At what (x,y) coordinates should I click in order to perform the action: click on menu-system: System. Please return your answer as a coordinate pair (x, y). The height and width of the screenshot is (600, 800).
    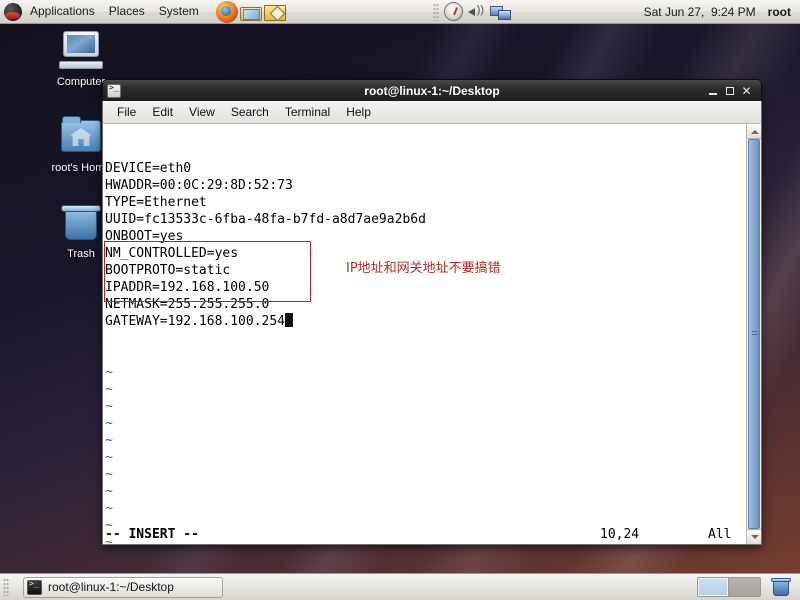
    Looking at the image, I should click on (179, 11).